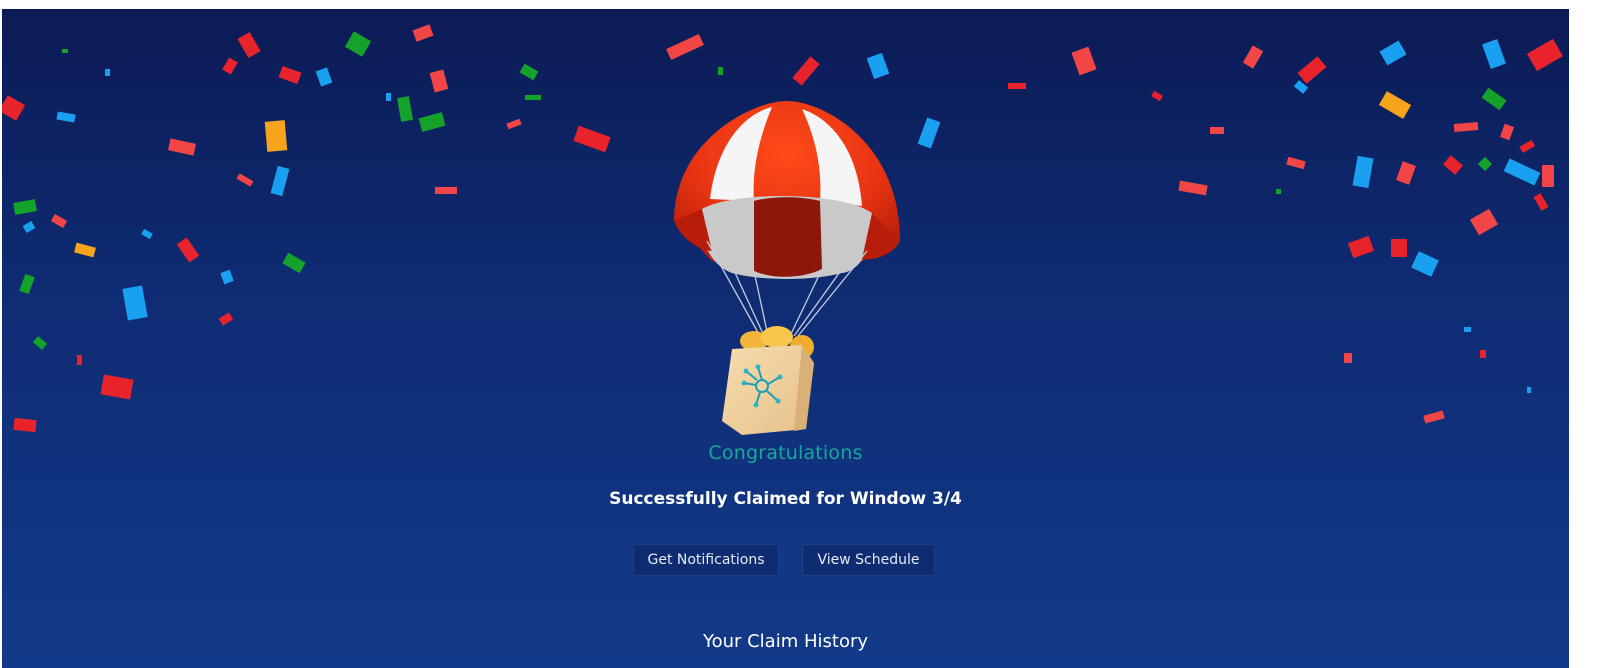 The image size is (1603, 668). What do you see at coordinates (785, 641) in the screenshot?
I see `claim-history-heading: Your Claim History` at bounding box center [785, 641].